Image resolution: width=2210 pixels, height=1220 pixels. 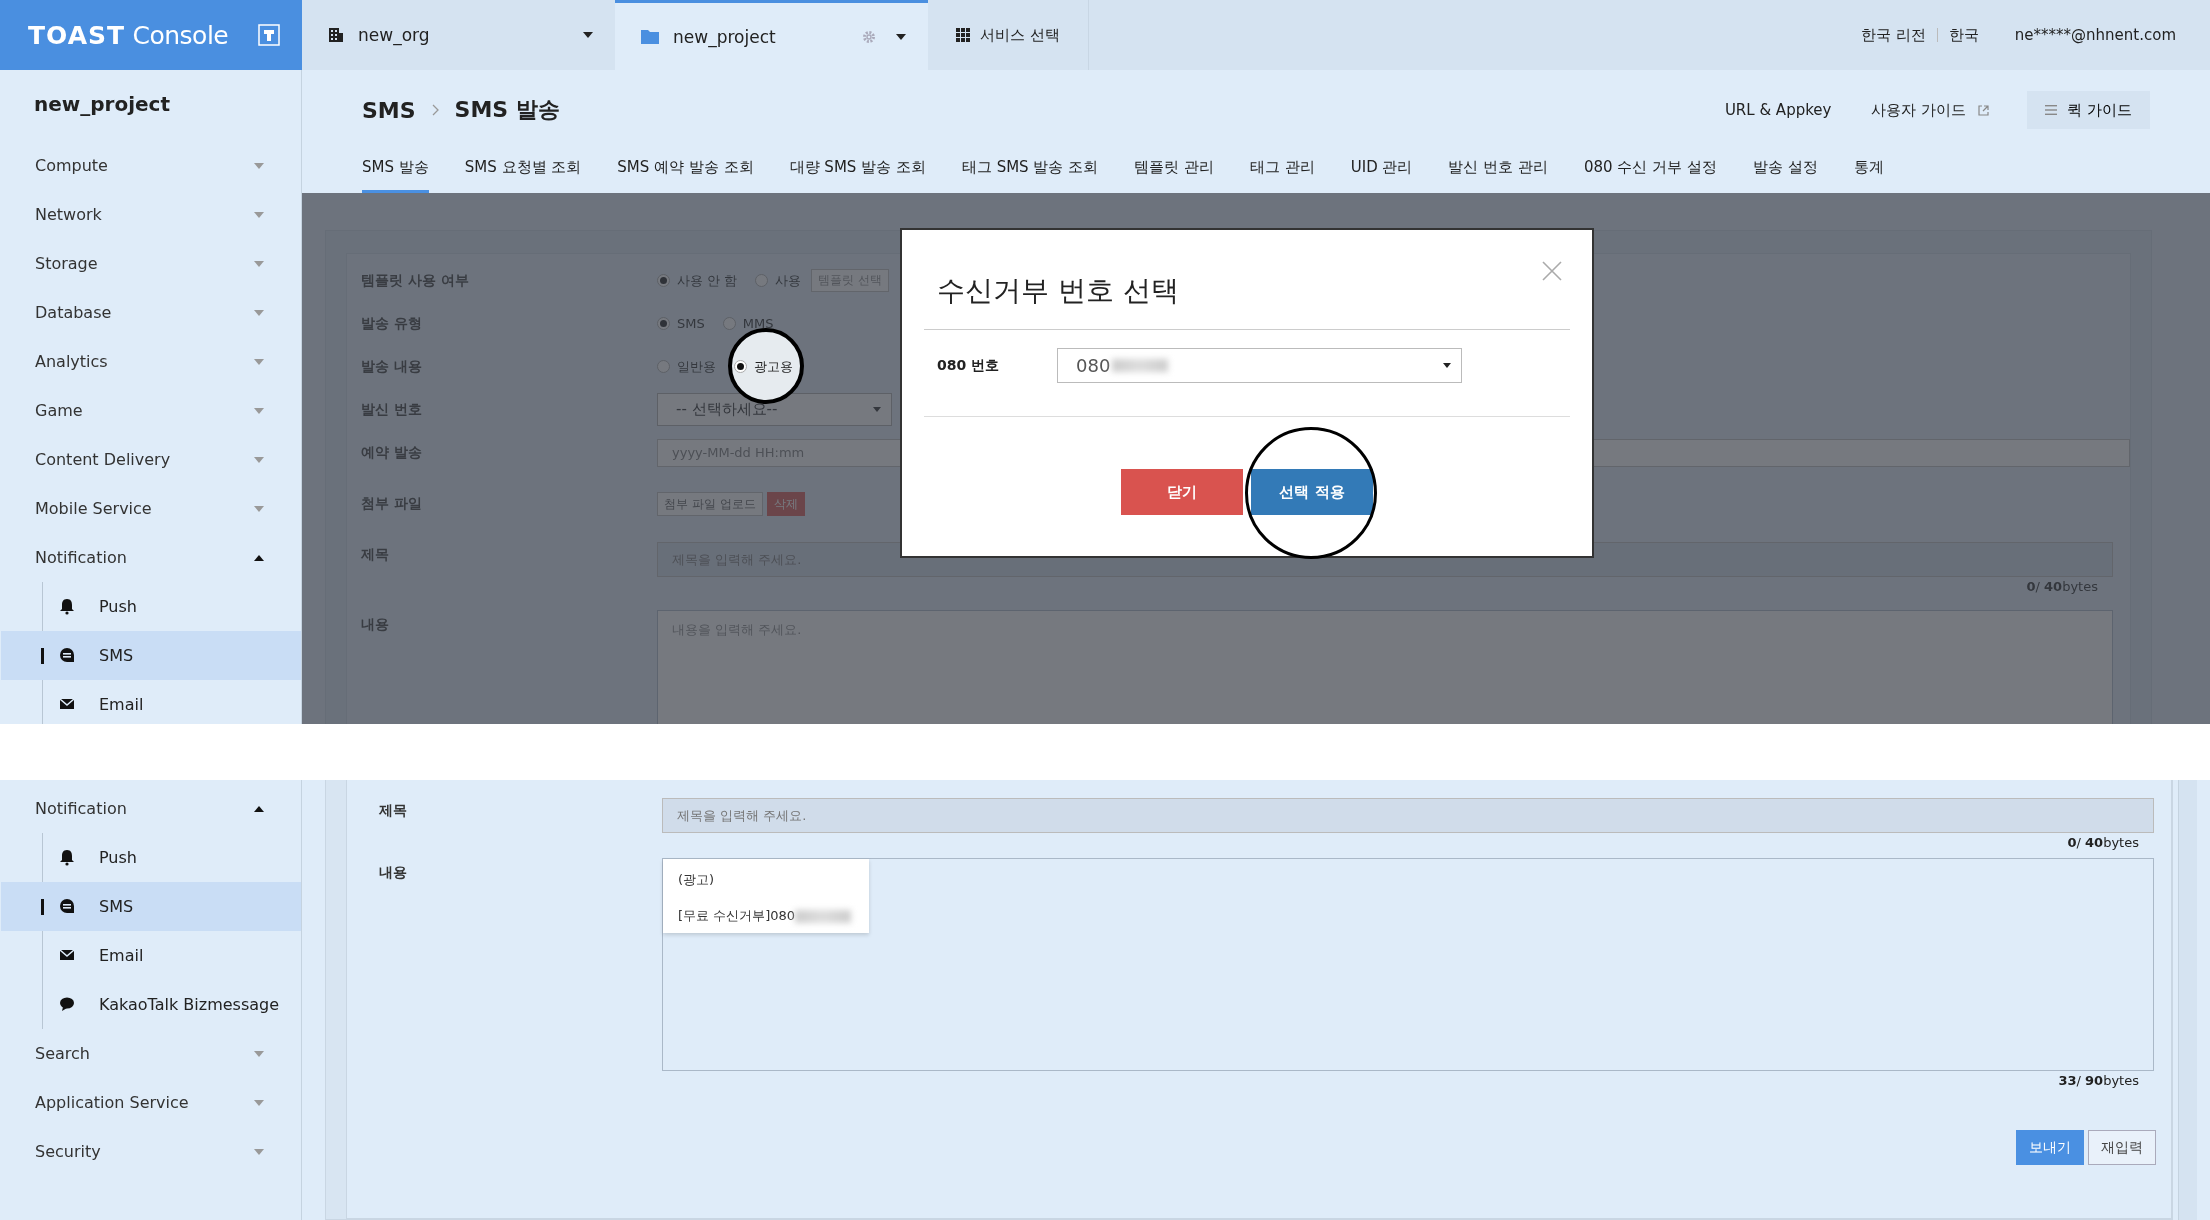 What do you see at coordinates (1008, 35) in the screenshot?
I see `service-menu: 서비스 선택` at bounding box center [1008, 35].